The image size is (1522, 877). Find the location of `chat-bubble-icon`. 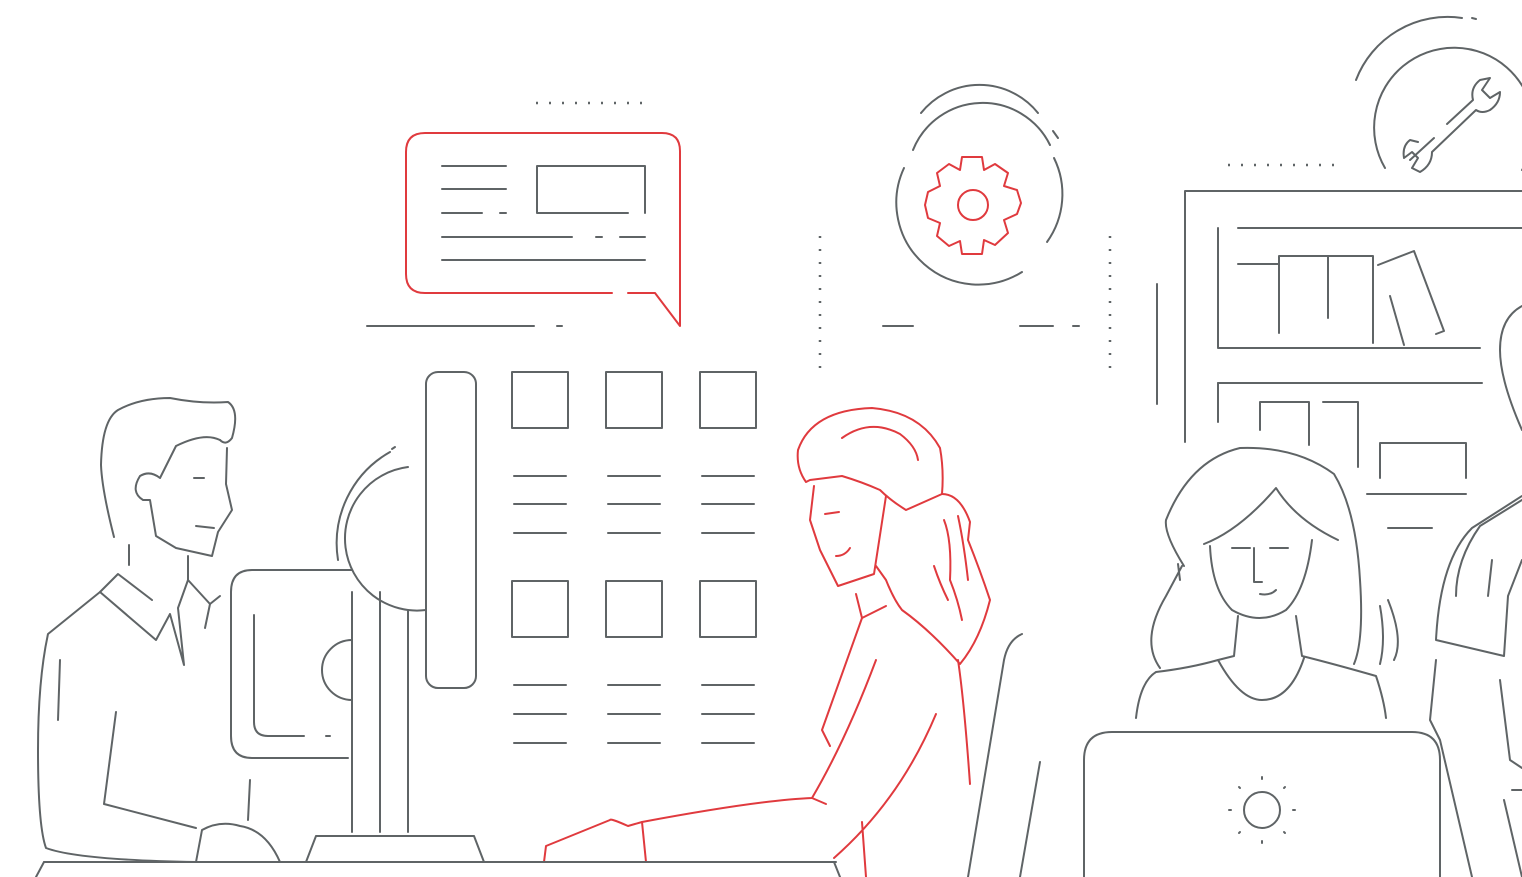

chat-bubble-icon is located at coordinates (543, 229).